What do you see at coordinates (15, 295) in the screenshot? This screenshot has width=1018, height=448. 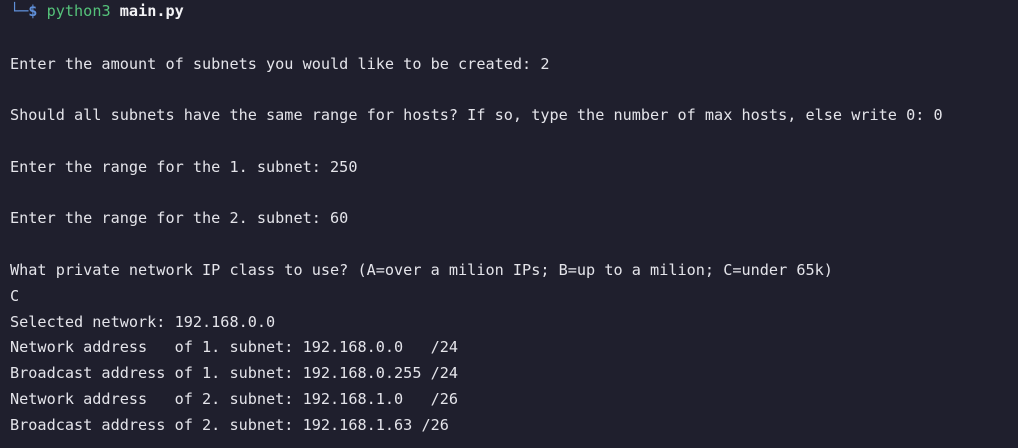 I see `output-line-ip-class-answer: C` at bounding box center [15, 295].